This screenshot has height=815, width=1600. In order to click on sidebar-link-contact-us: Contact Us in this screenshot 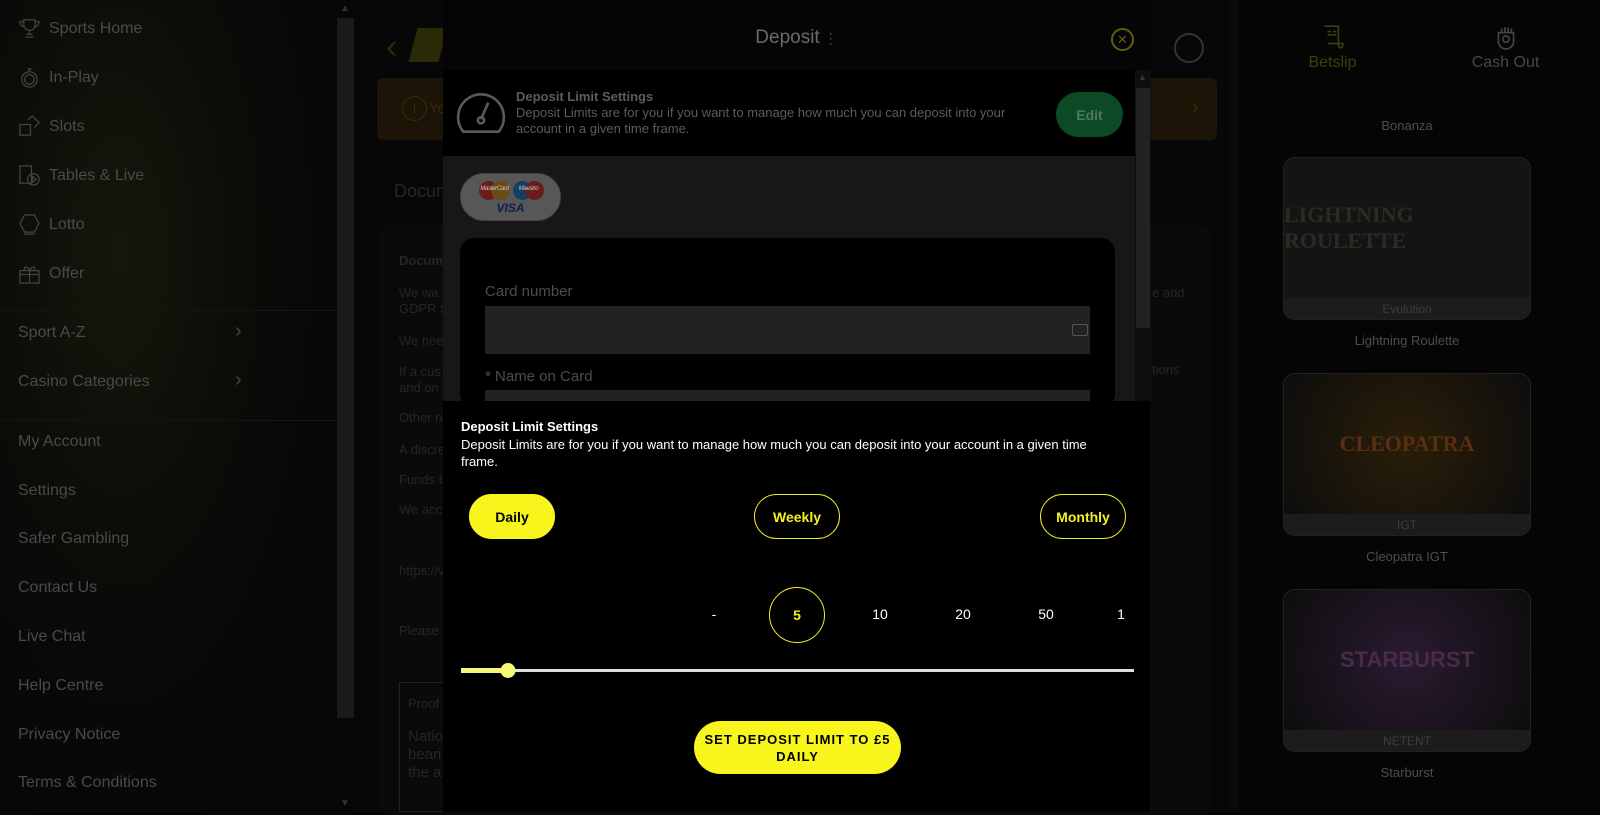, I will do `click(57, 588)`.